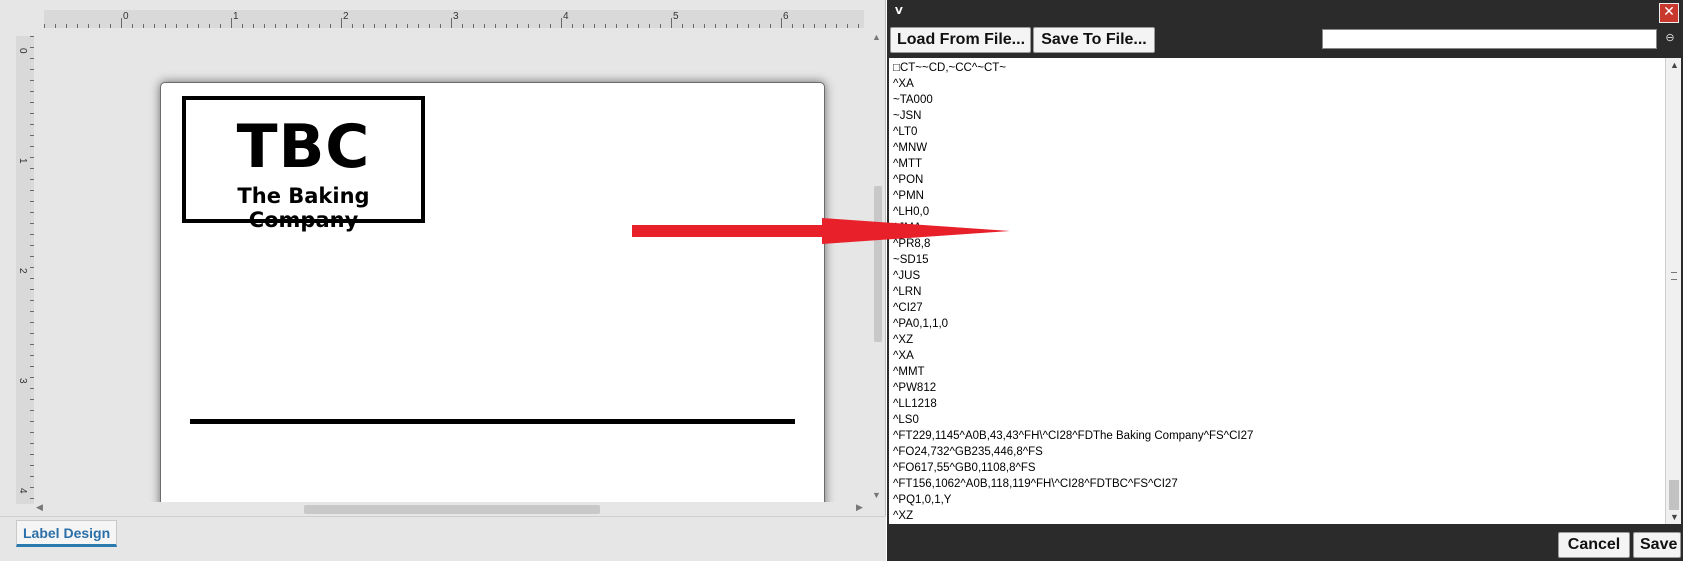 The width and height of the screenshot is (1683, 561). Describe the element at coordinates (39, 507) in the screenshot. I see `scroll-left-arrow-icon: ◀` at that location.